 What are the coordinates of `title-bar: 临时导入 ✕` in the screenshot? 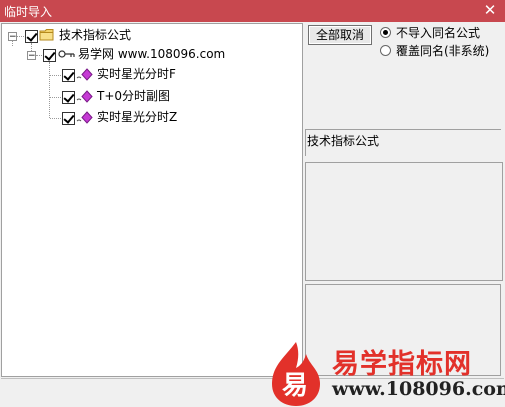 It's located at (252, 11).